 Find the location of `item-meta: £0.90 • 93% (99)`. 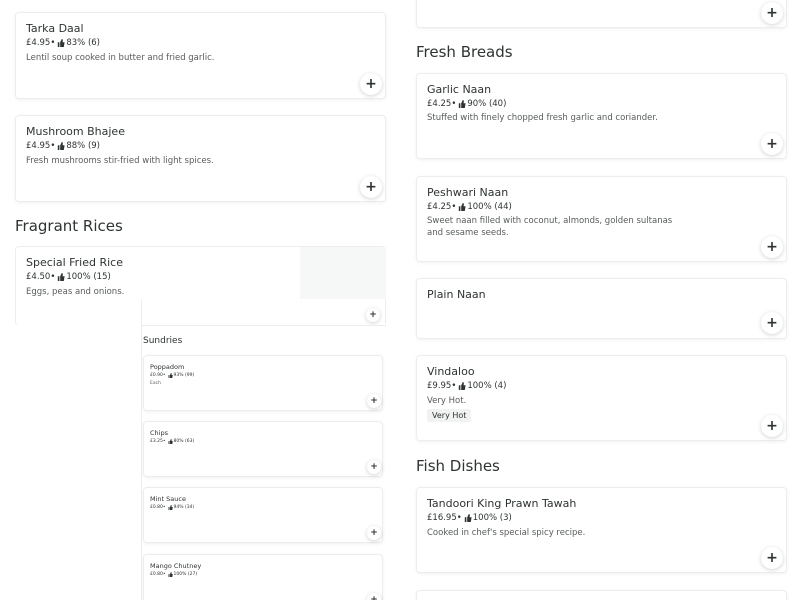

item-meta: £0.90 • 93% (99) is located at coordinates (172, 375).